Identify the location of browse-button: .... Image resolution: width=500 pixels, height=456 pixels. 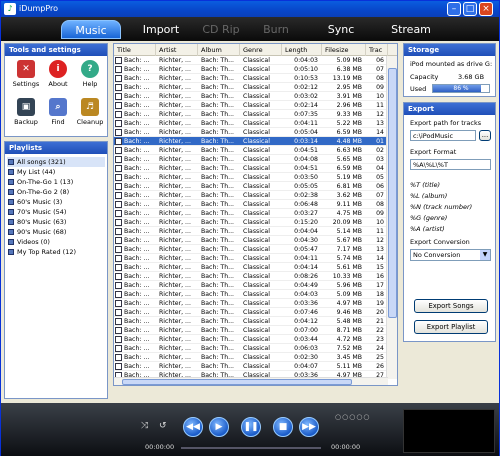
(485, 135).